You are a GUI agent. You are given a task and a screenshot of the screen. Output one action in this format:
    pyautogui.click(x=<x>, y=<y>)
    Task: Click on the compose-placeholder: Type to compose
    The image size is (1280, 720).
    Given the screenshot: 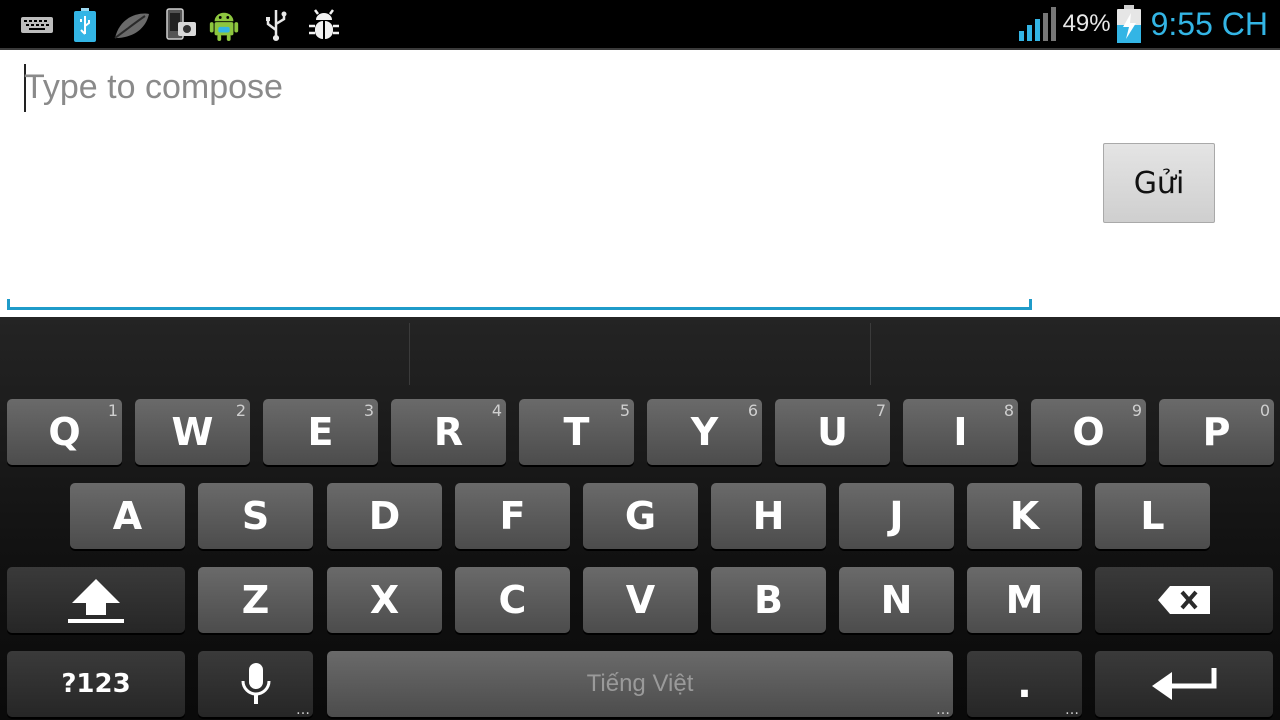 What is the action you would take?
    pyautogui.click(x=153, y=87)
    